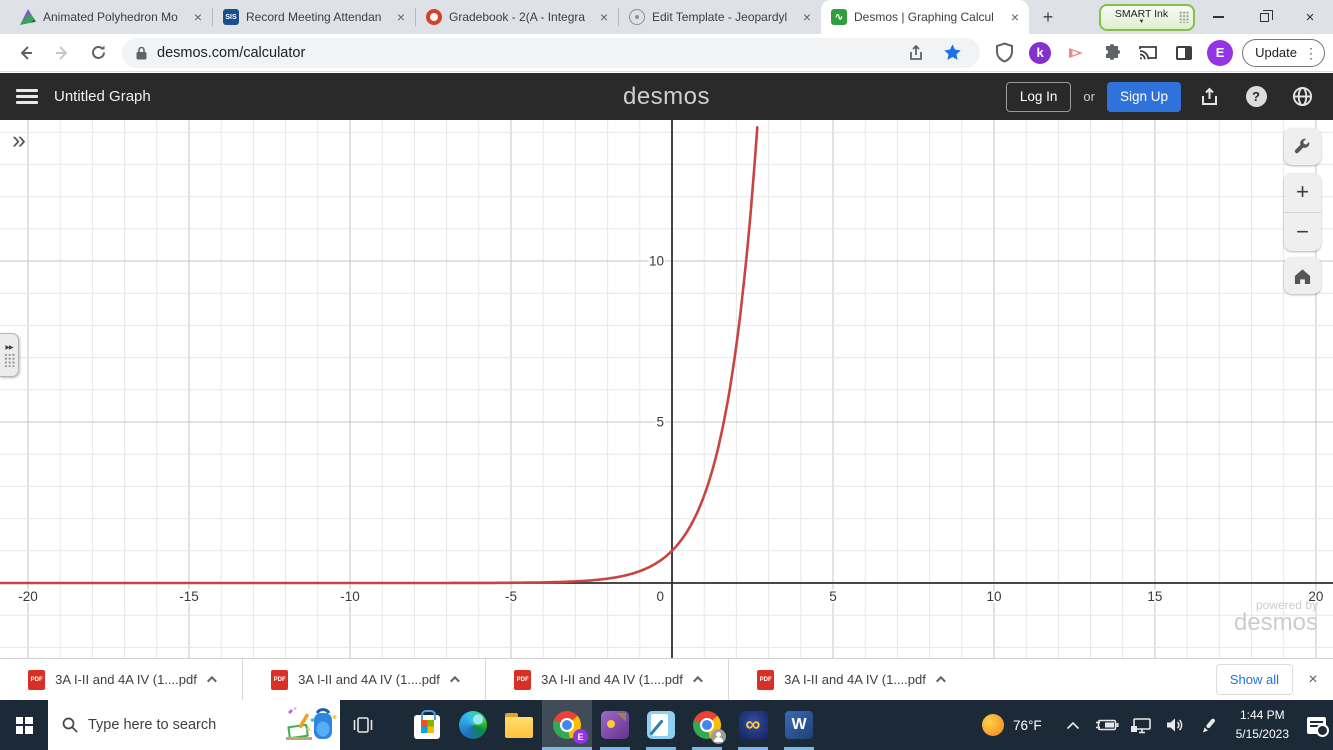 Image resolution: width=1333 pixels, height=750 pixels. Describe the element at coordinates (1175, 725) in the screenshot. I see `volume-tray-icon` at that location.